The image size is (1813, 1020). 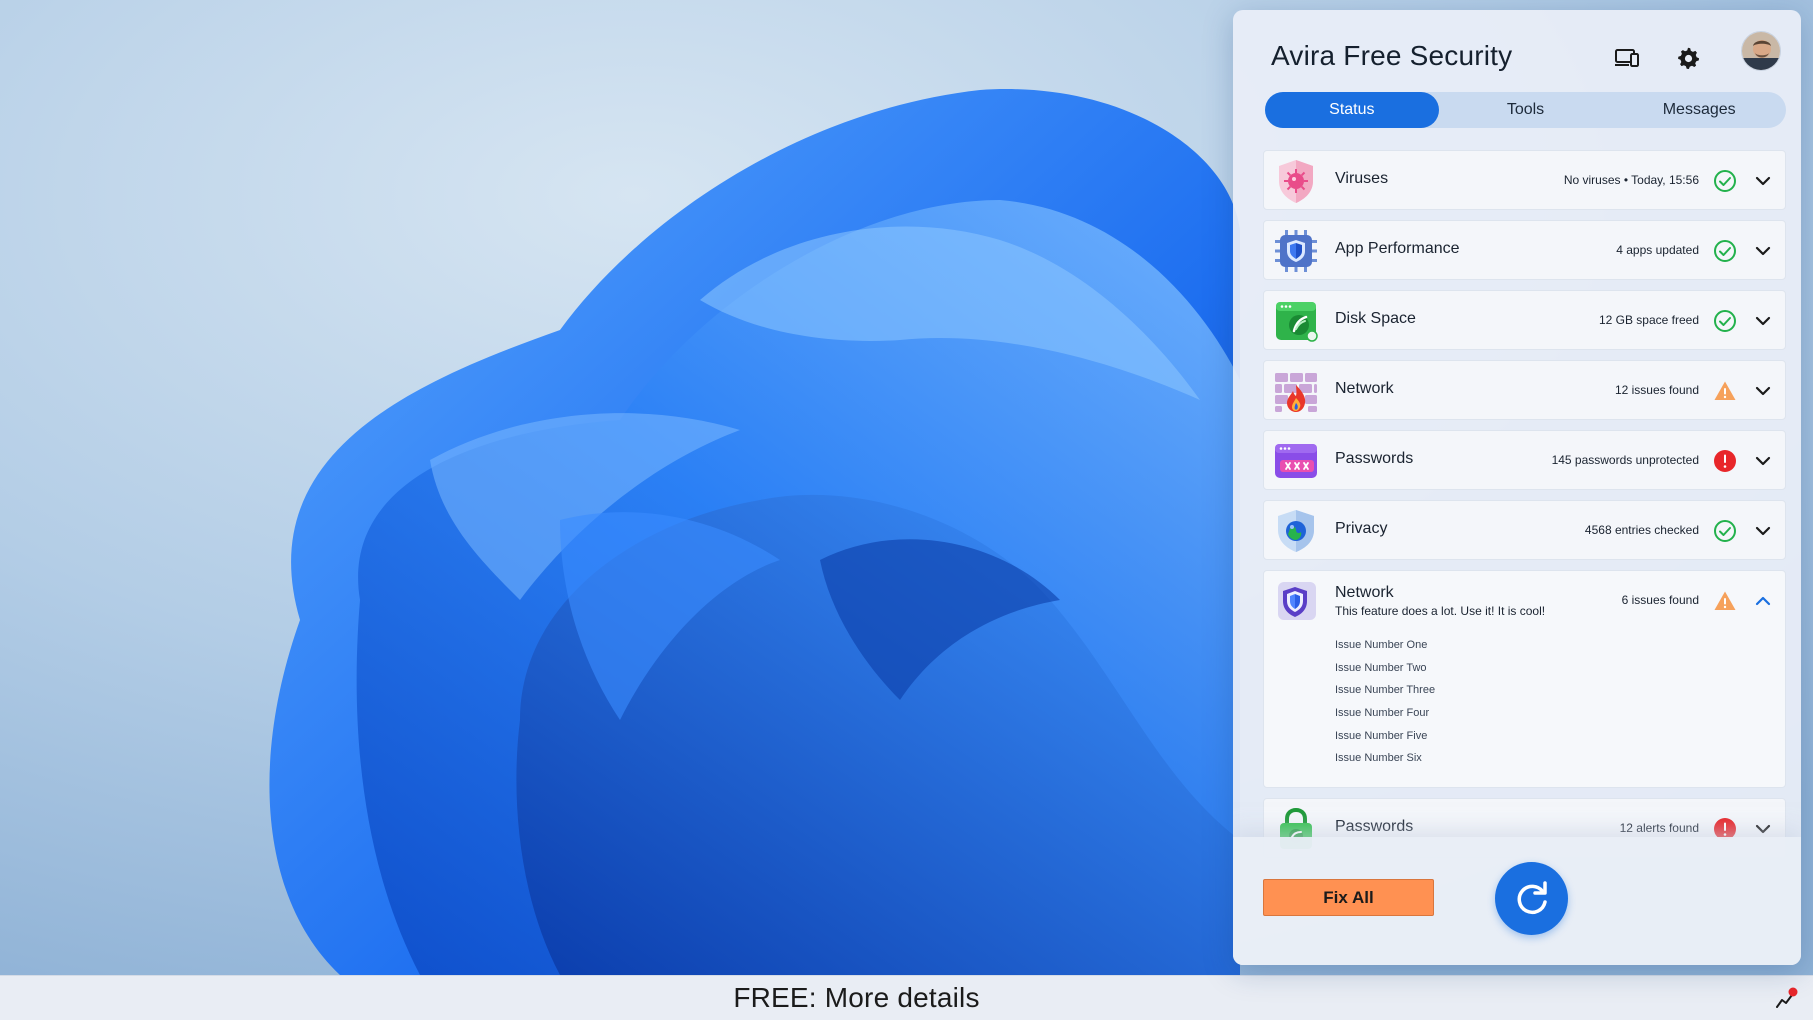 I want to click on chevron-up-icon, so click(x=1763, y=601).